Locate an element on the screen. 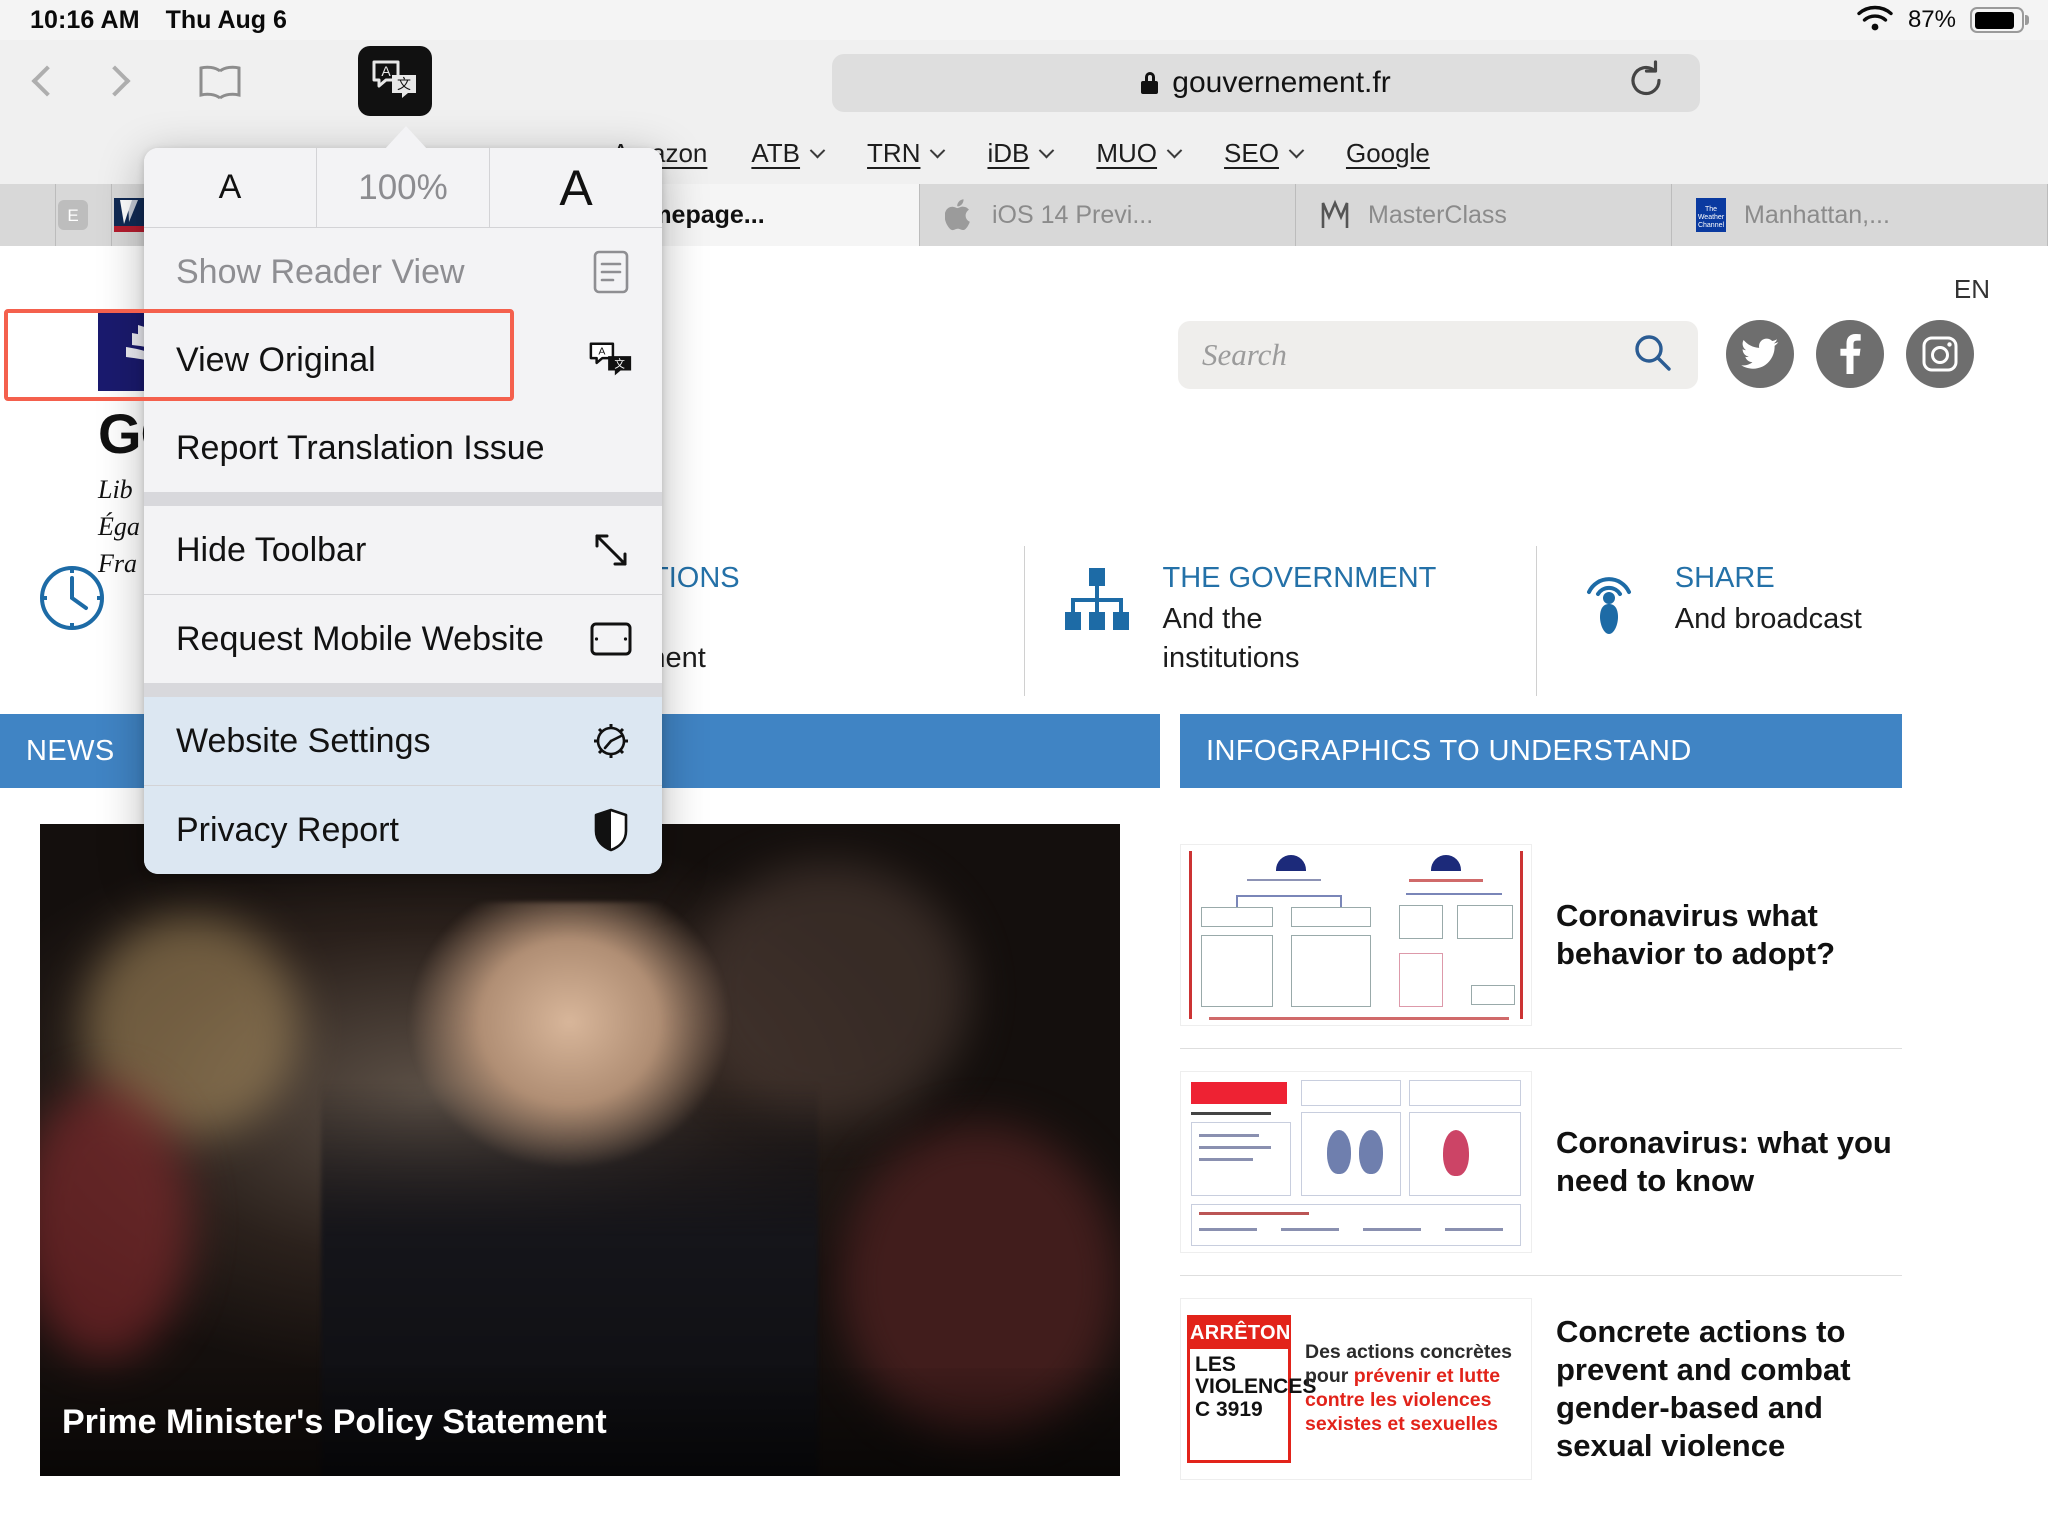  menu-item-hide-toolbar: Hide Toolbar is located at coordinates (403, 550).